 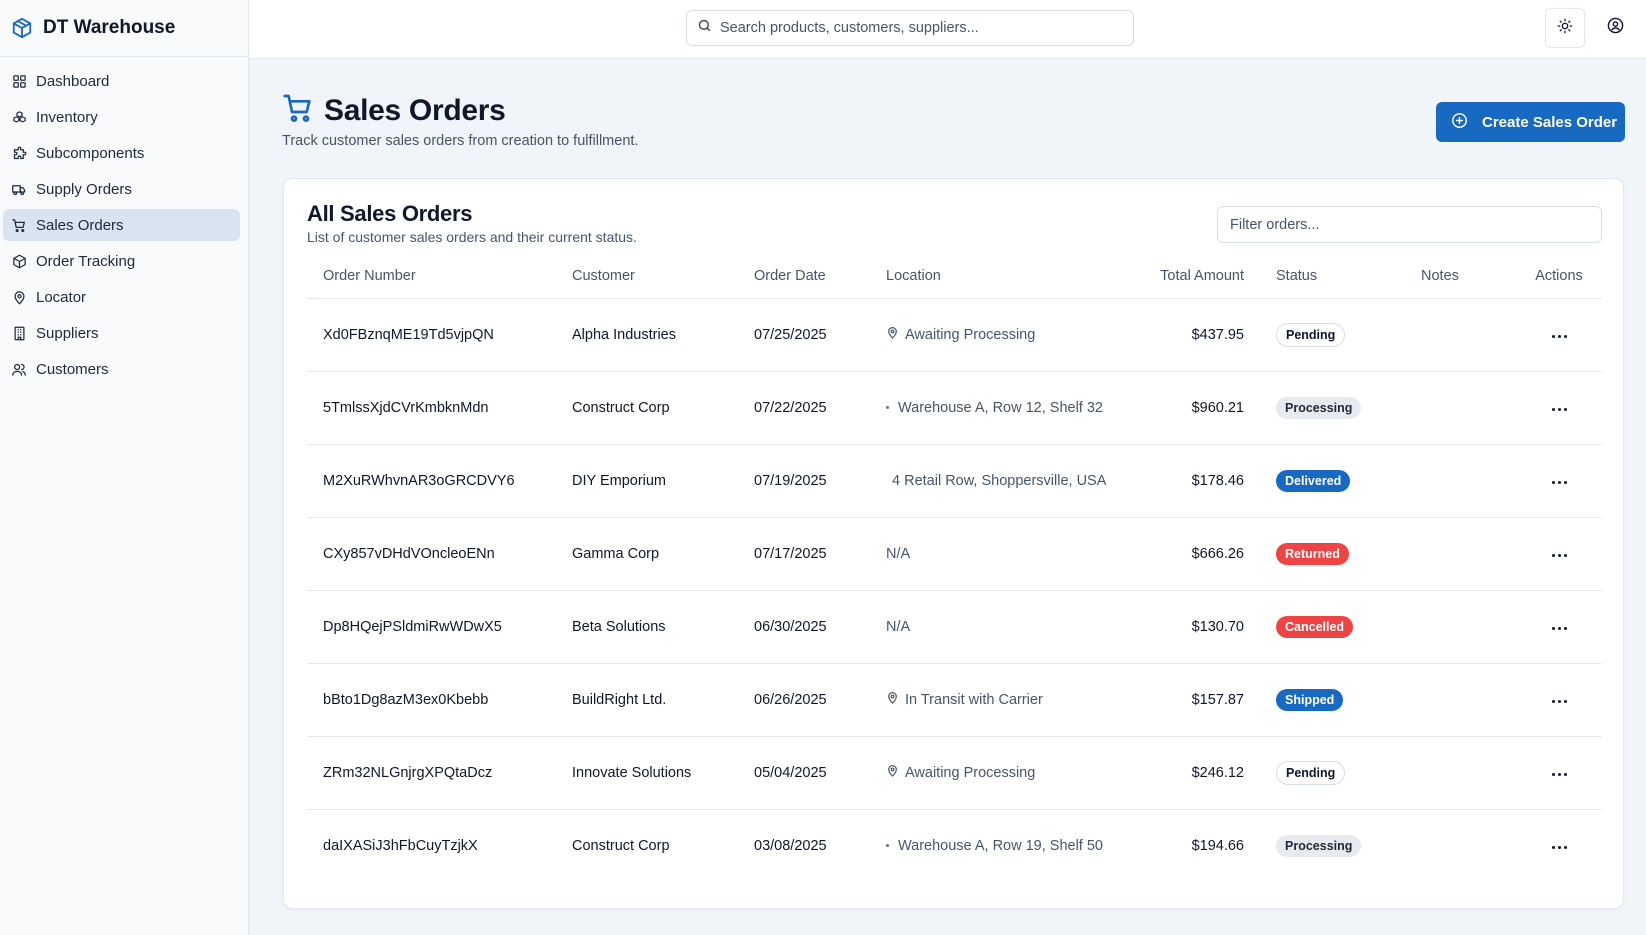 I want to click on order-number-cell: Dp8HQejPSldmiRwWDwX5, so click(x=439, y=627).